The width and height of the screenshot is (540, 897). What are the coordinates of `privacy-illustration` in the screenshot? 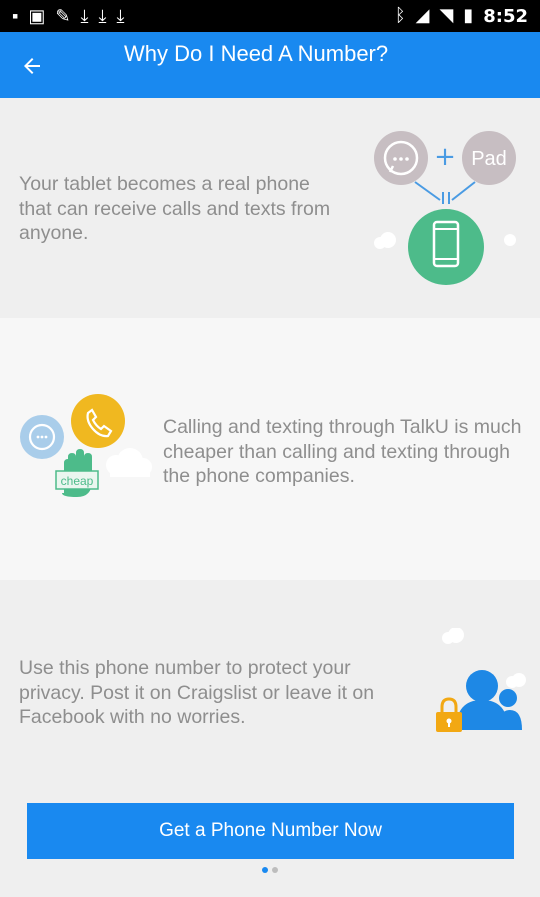 It's located at (474, 692).